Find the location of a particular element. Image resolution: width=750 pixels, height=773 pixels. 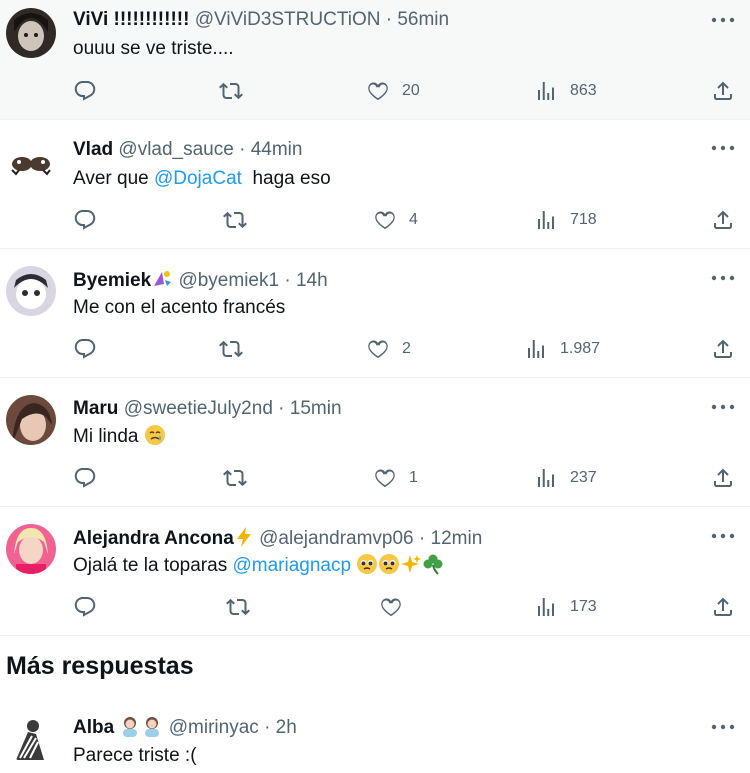

mention-link: @DojaCat is located at coordinates (198, 178).